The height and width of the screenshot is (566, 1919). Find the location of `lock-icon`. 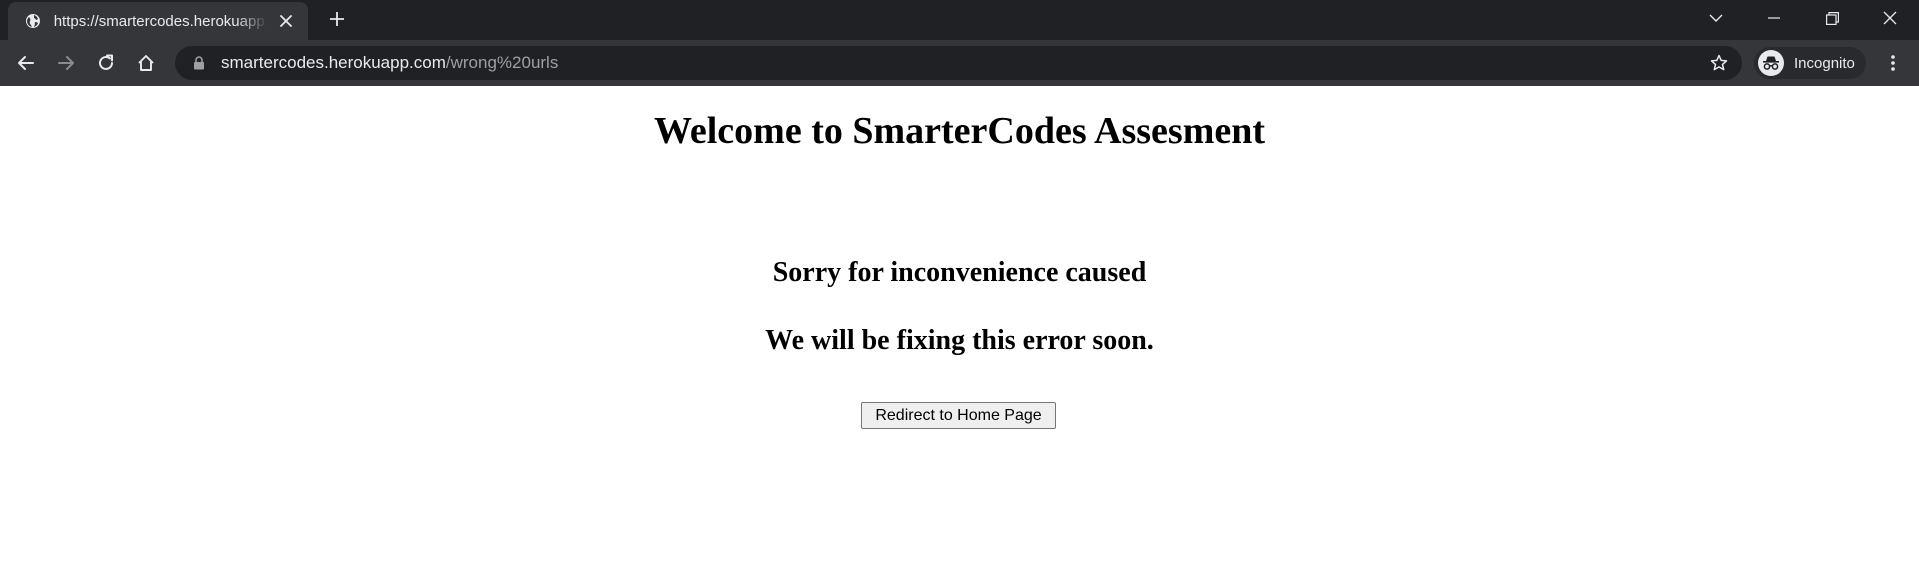

lock-icon is located at coordinates (199, 63).